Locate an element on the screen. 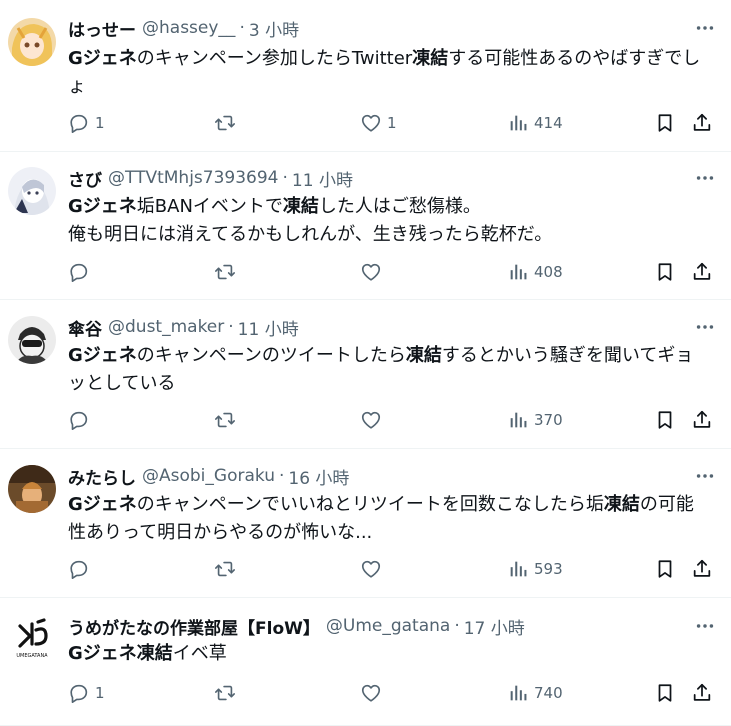 This screenshot has width=731, height=726. views-button: 414 is located at coordinates (535, 123).